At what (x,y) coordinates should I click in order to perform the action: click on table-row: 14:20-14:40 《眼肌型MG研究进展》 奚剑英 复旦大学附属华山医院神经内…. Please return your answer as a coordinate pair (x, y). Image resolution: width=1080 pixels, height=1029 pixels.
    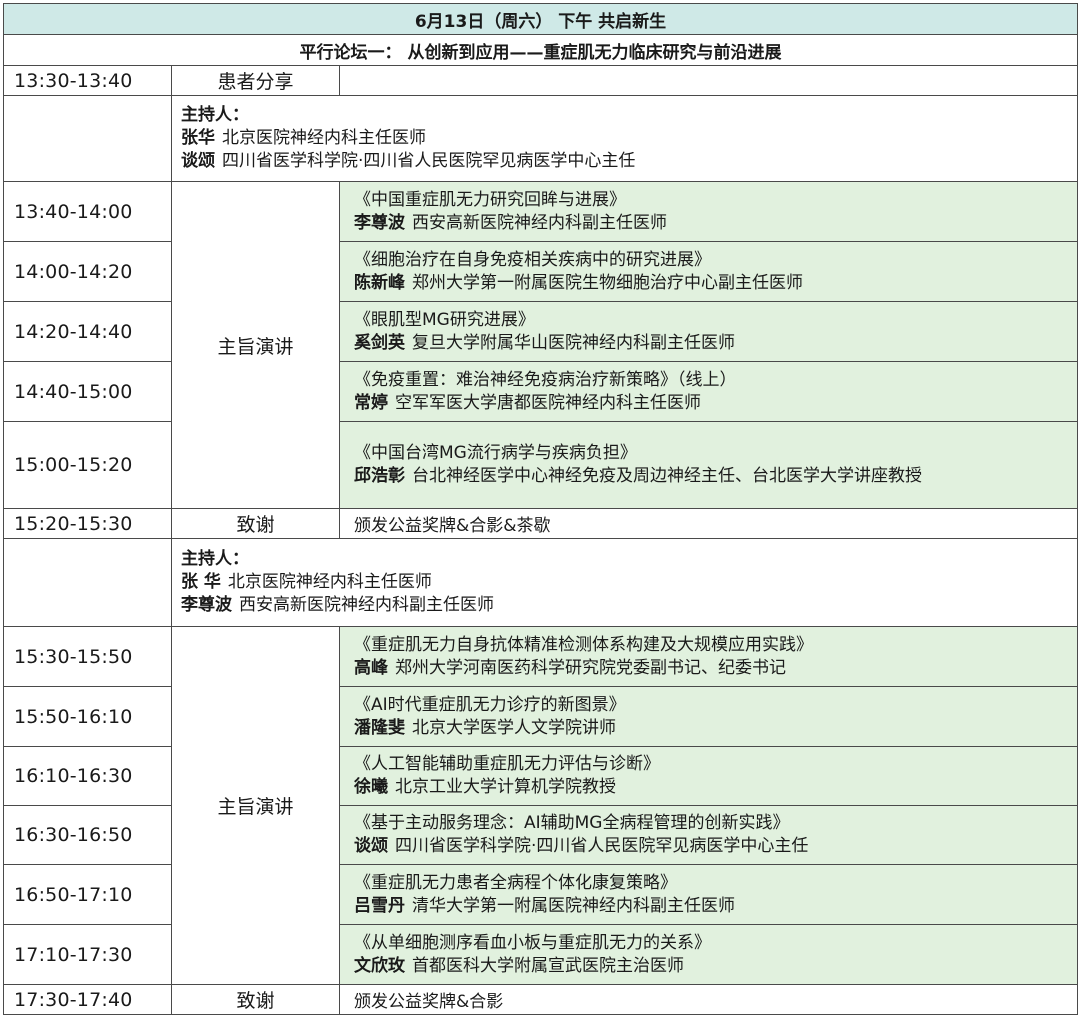
    Looking at the image, I should click on (540, 331).